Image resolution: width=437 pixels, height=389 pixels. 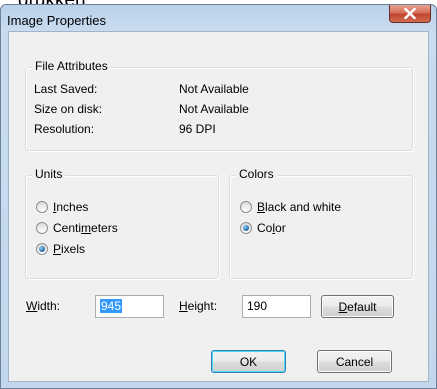 I want to click on units-inches-label: Inches, so click(x=71, y=207).